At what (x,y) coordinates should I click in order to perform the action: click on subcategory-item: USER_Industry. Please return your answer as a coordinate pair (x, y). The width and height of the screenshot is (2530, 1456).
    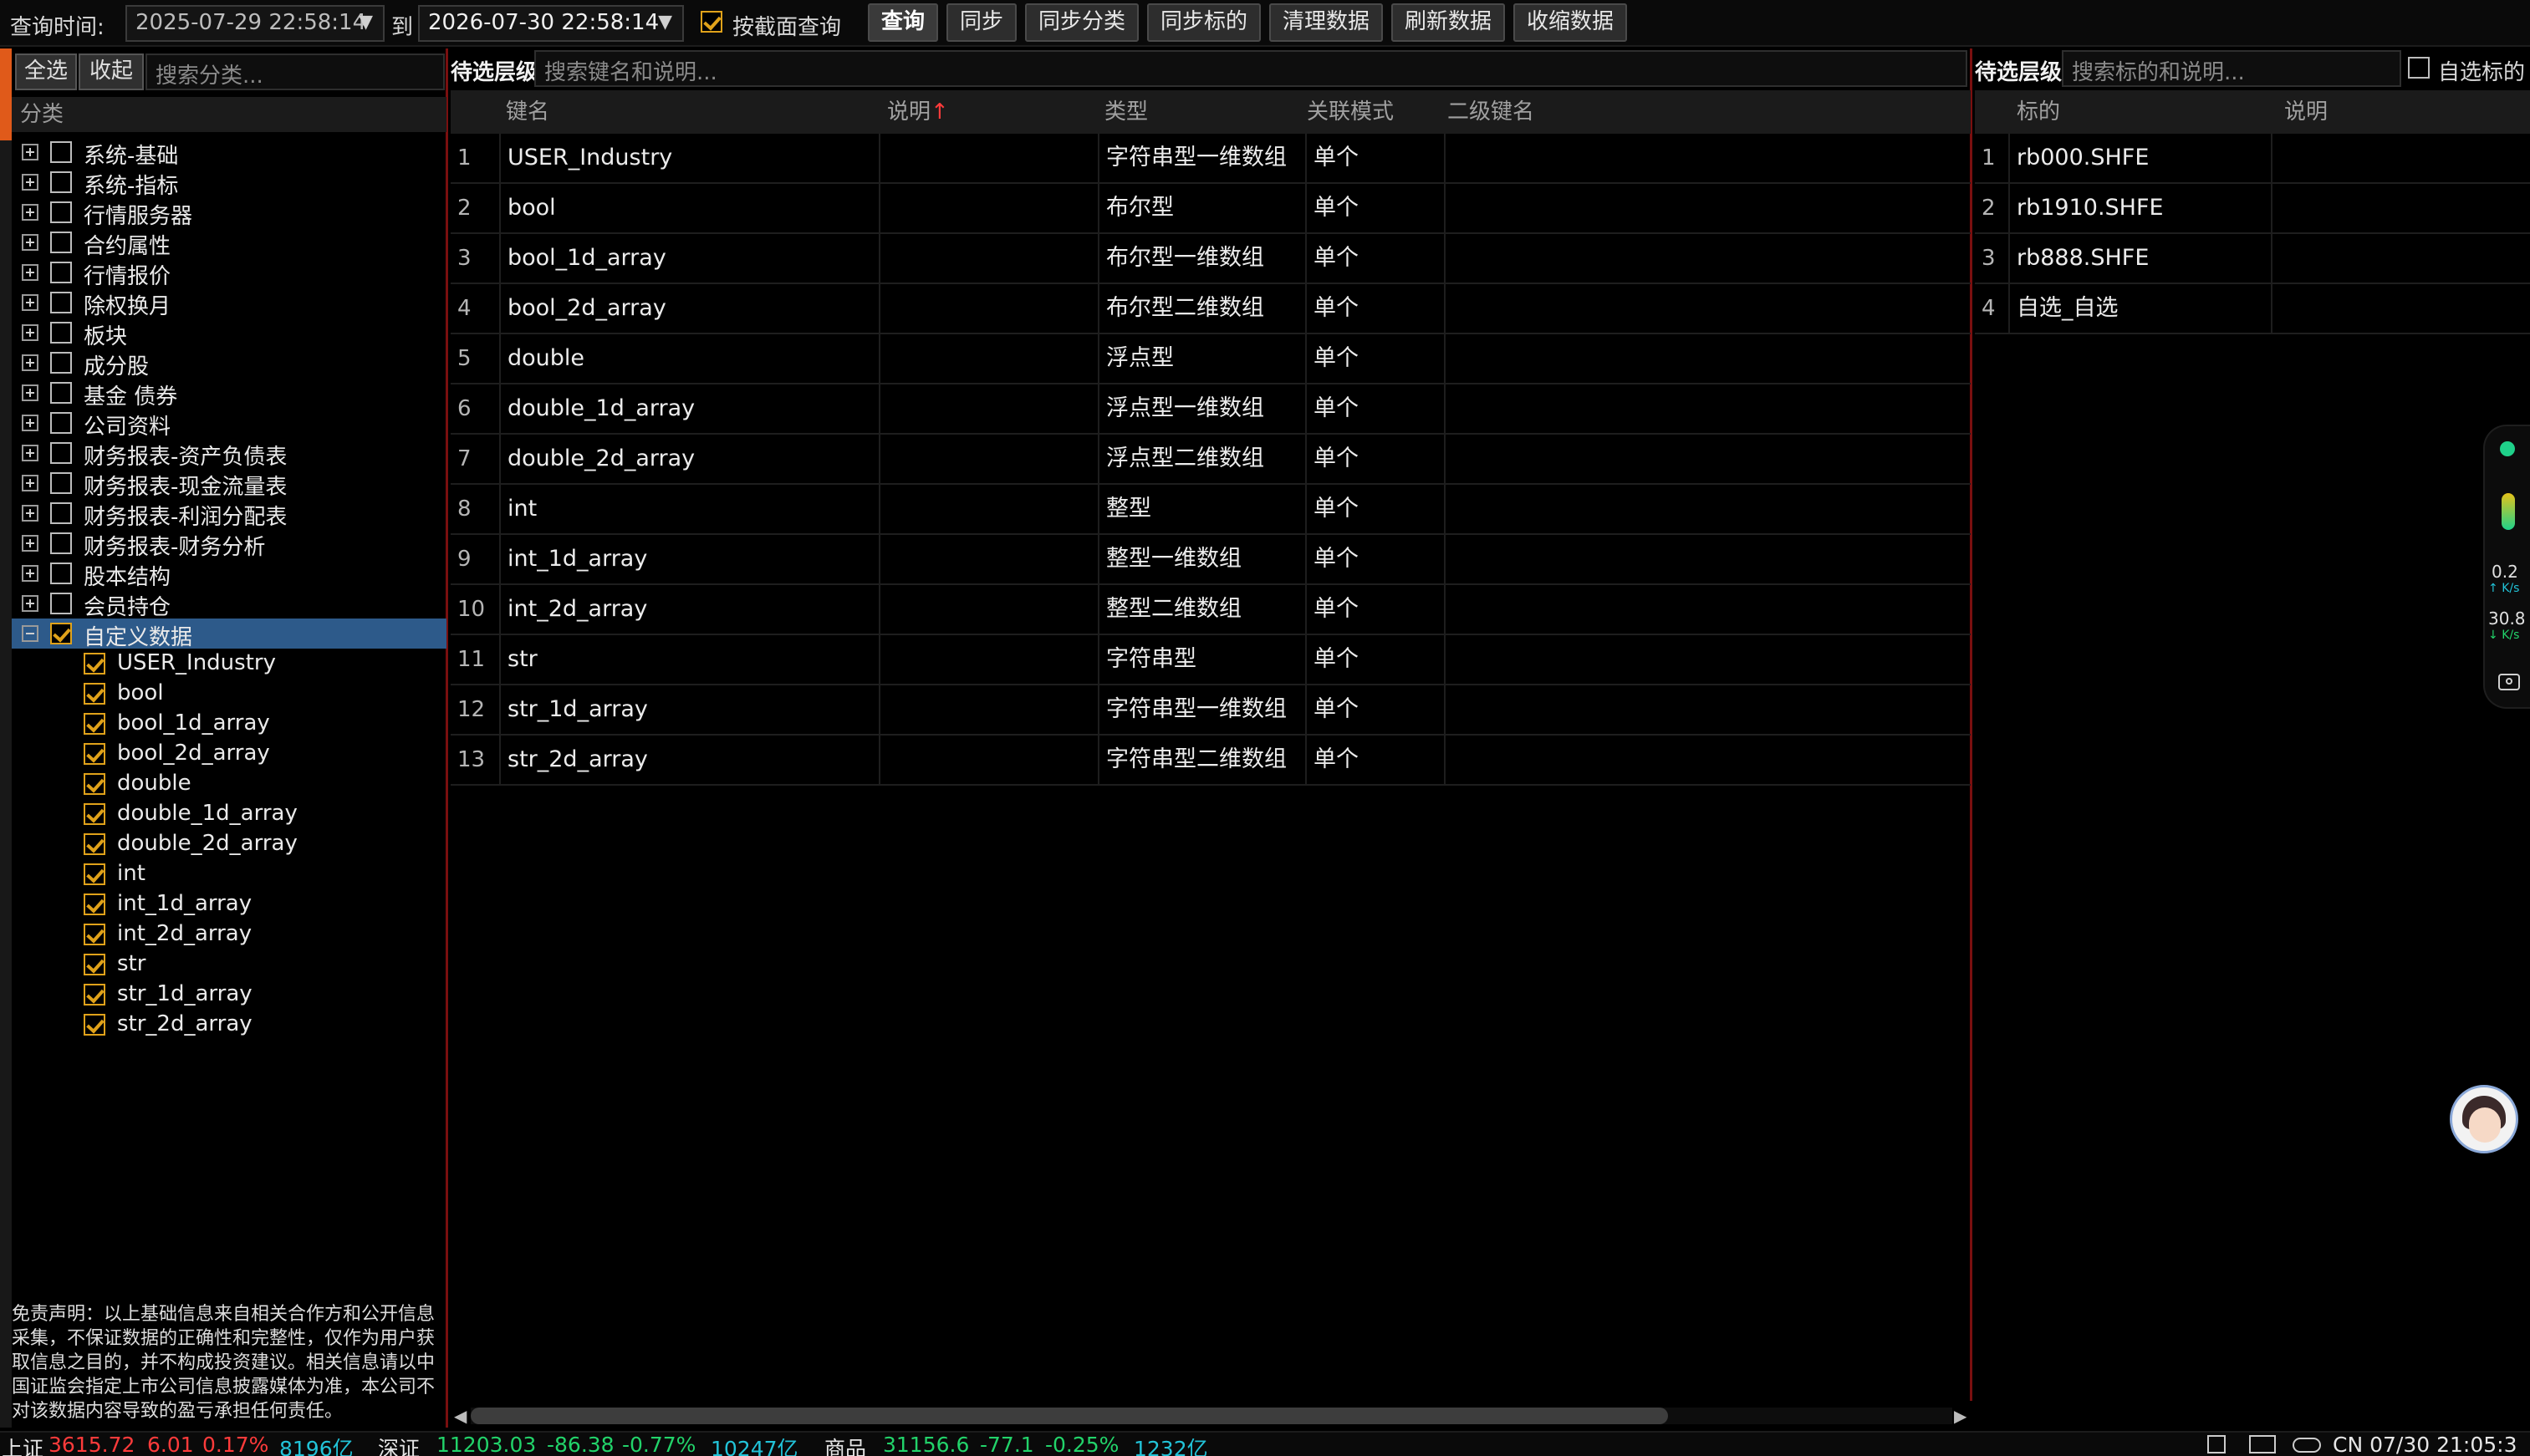
    Looking at the image, I should click on (229, 664).